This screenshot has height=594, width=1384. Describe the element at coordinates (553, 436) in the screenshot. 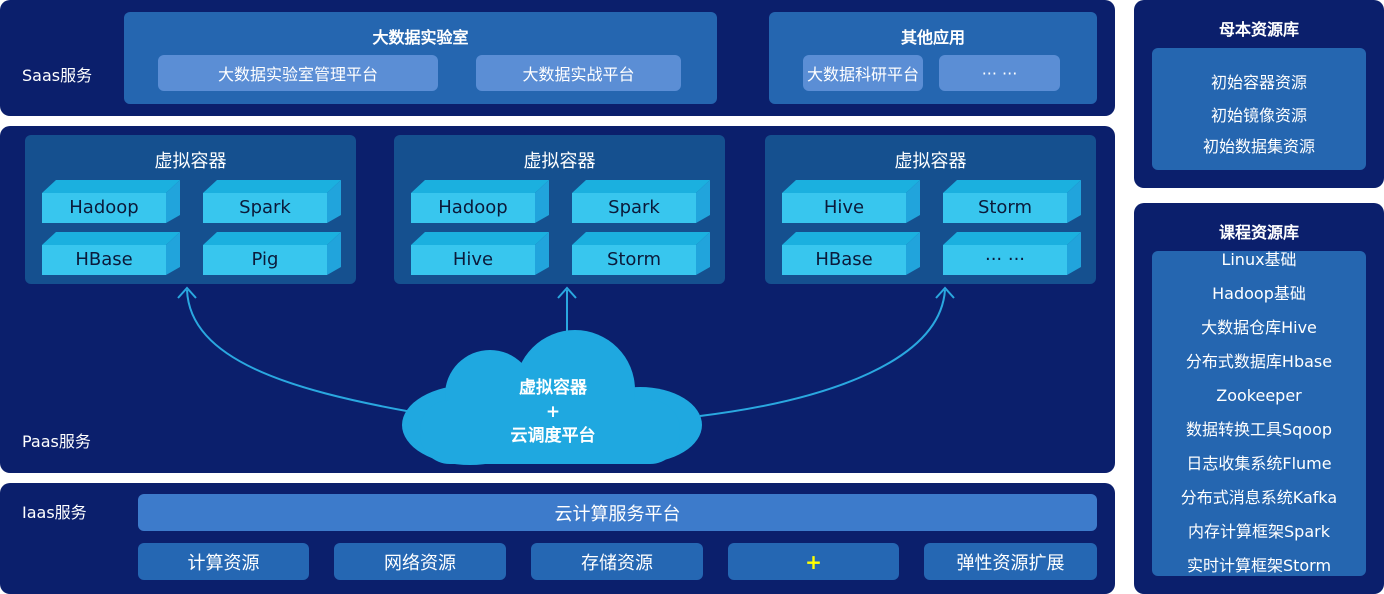

I see `cloud-line3: 云调度平台` at that location.